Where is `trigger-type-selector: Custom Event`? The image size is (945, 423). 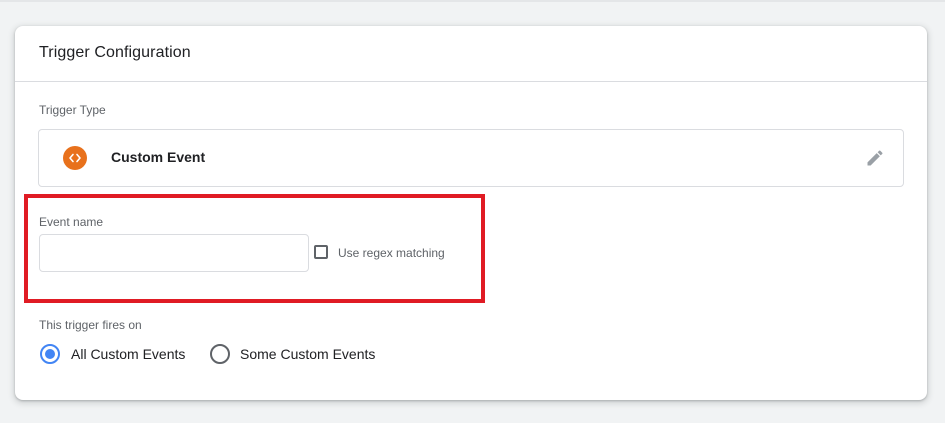
trigger-type-selector: Custom Event is located at coordinates (471, 158).